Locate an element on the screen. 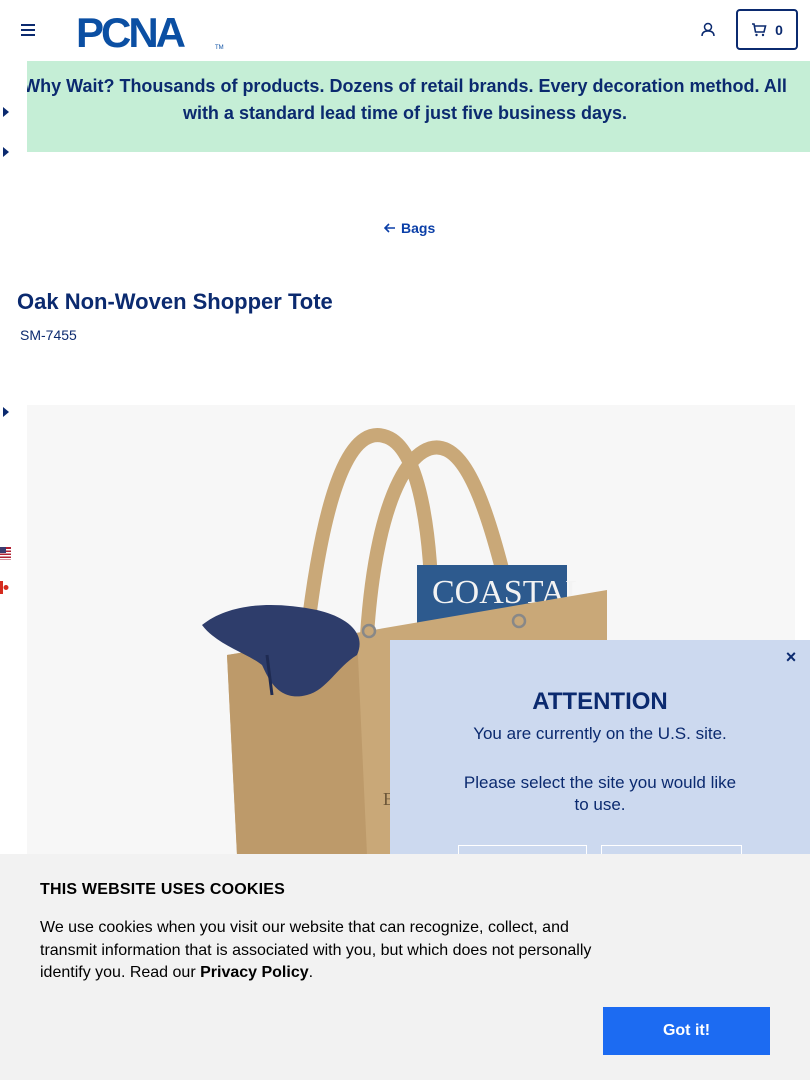 The width and height of the screenshot is (810, 1080). back-link-label: Bags is located at coordinates (418, 228).